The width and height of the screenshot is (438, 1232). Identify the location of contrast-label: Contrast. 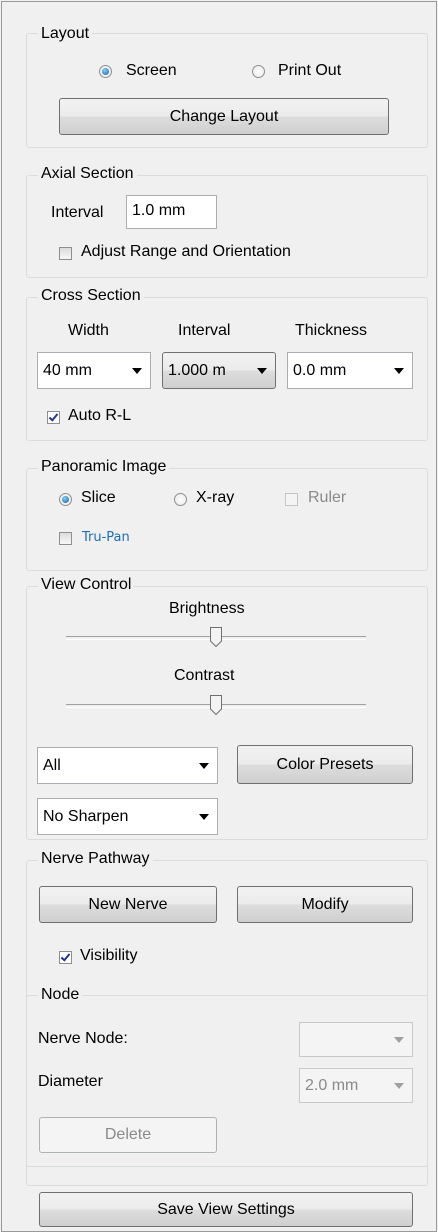
(204, 675).